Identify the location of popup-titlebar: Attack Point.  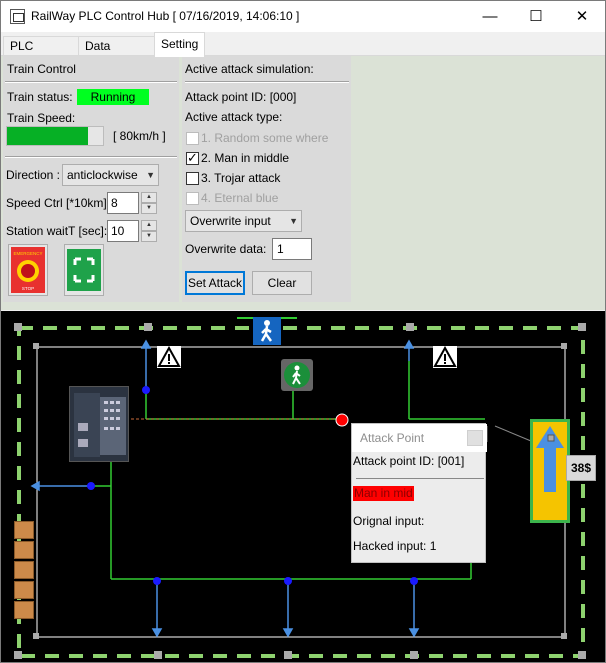
(419, 438).